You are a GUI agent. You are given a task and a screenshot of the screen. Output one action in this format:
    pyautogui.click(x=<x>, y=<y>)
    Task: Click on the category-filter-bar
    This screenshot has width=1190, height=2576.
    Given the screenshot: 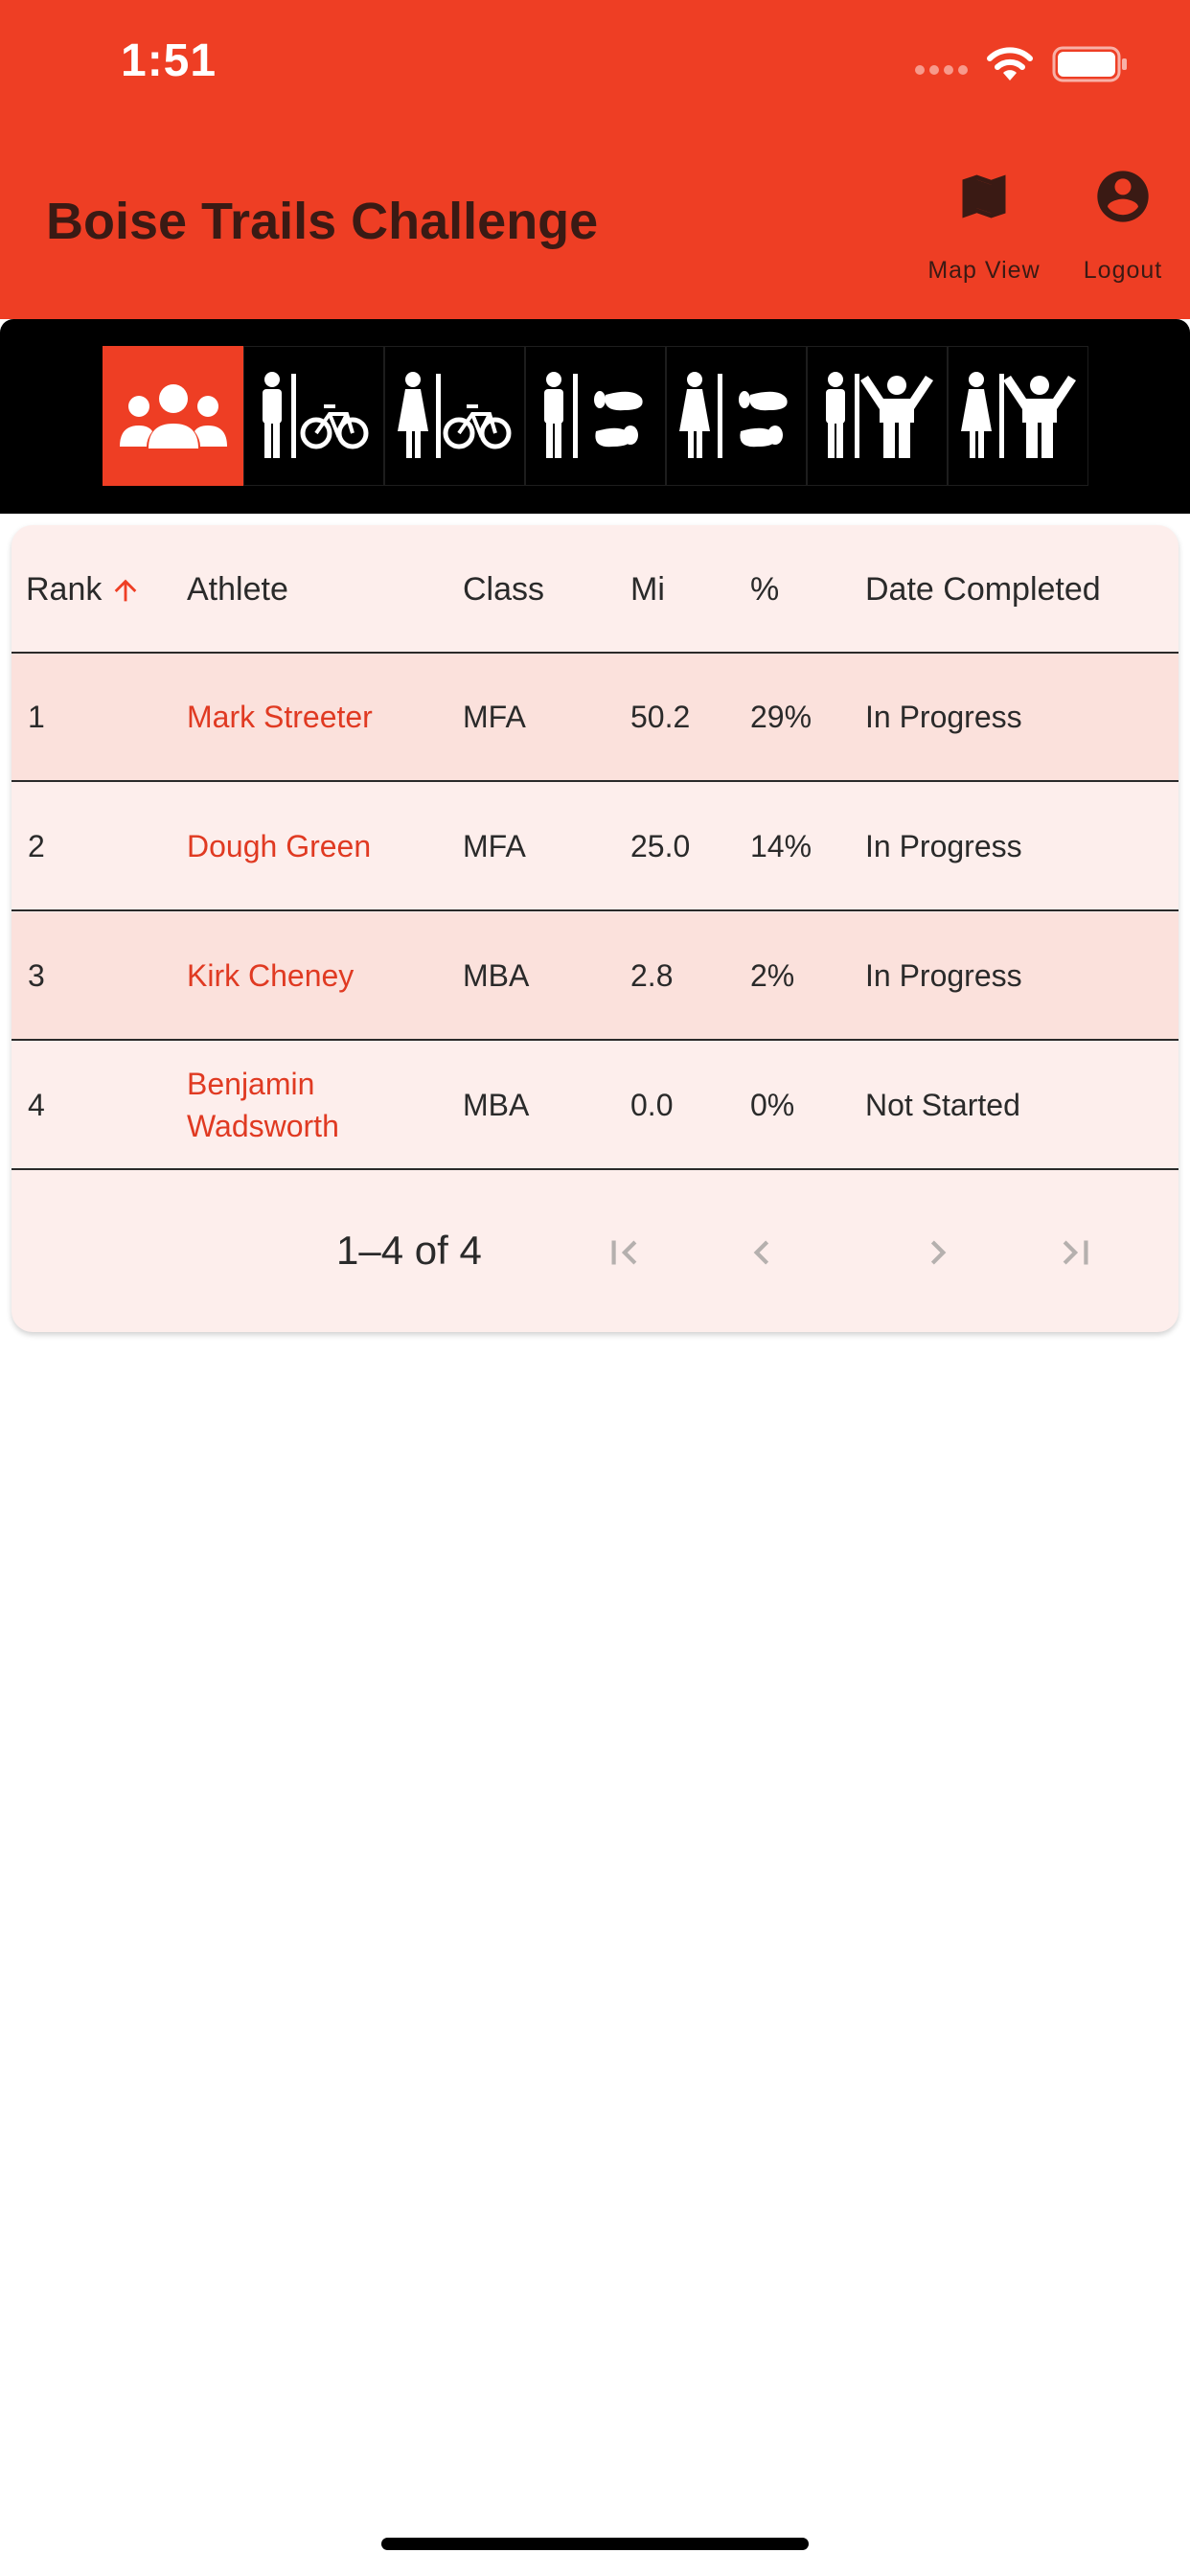 What is the action you would take?
    pyautogui.click(x=595, y=416)
    